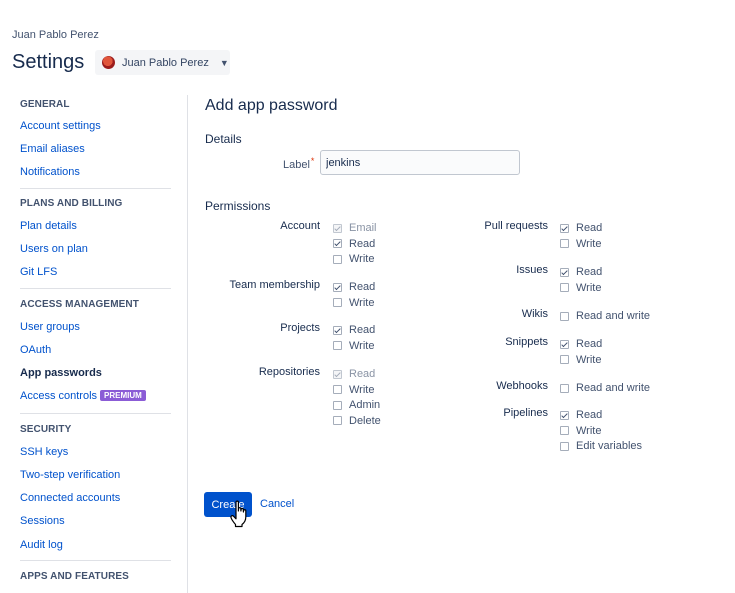 The height and width of the screenshot is (593, 735). I want to click on account-switcher-button: Juan Pablo Perez ▼, so click(162, 62).